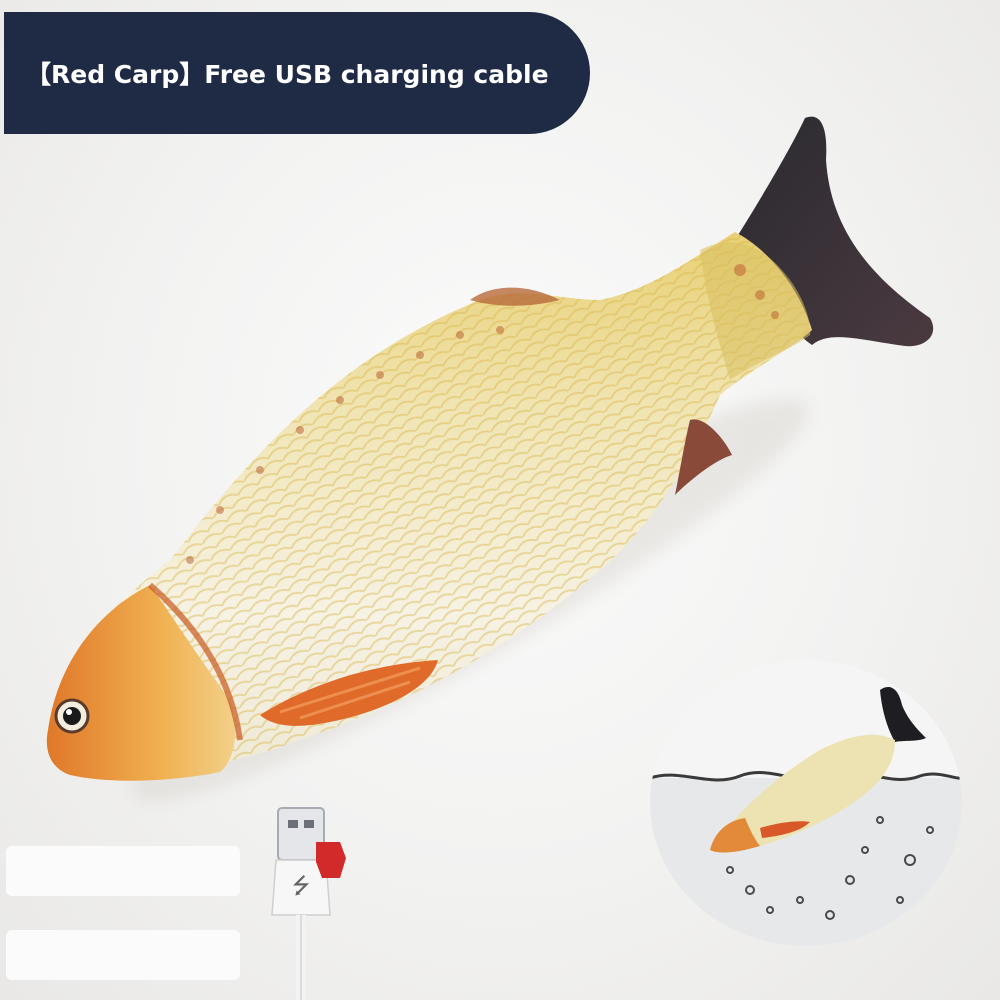 This screenshot has width=1000, height=1000. What do you see at coordinates (806, 803) in the screenshot?
I see `fish-in-water-inset` at bounding box center [806, 803].